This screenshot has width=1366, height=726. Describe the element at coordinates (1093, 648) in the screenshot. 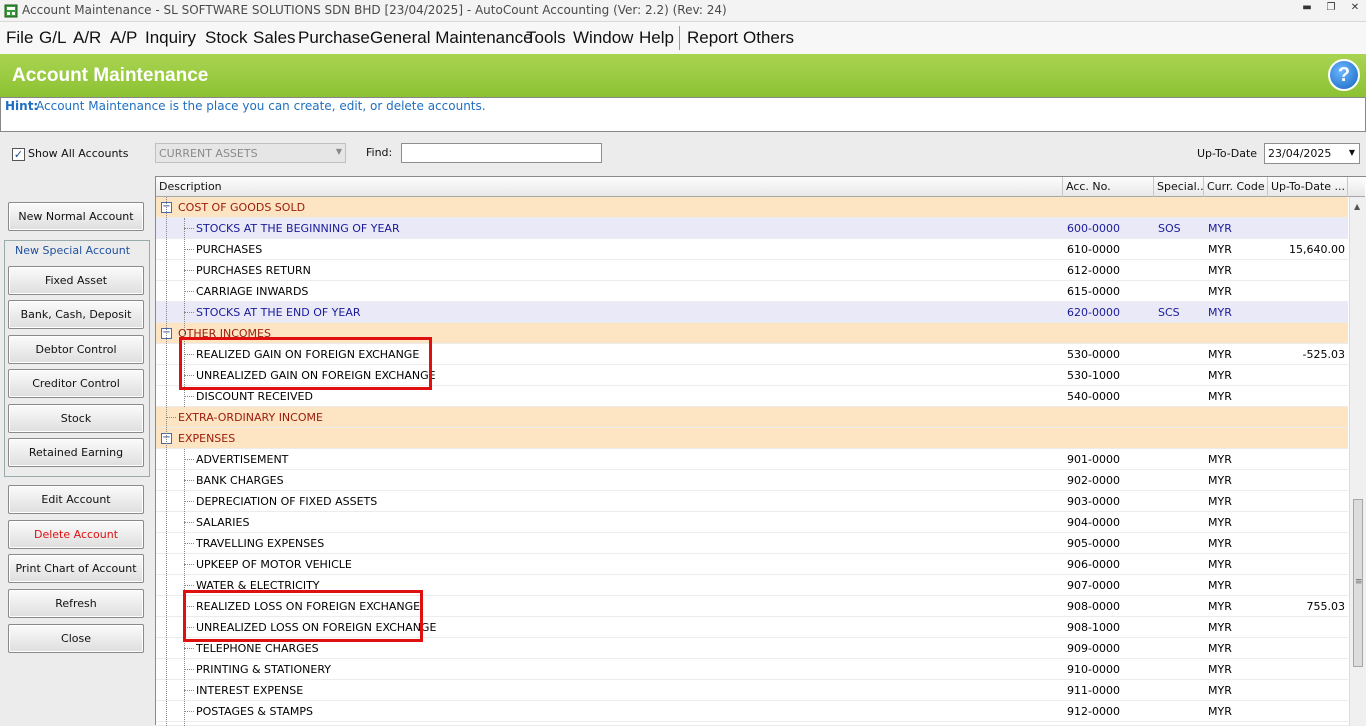

I see `acc-no-cell: 909-0000` at that location.